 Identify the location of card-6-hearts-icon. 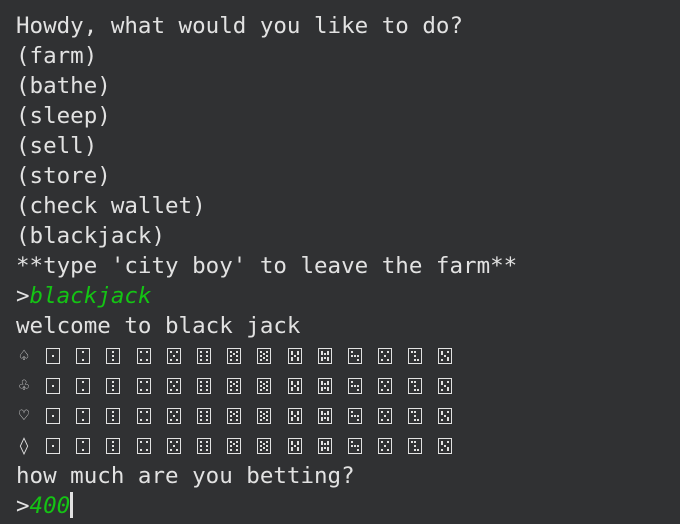
(203, 416).